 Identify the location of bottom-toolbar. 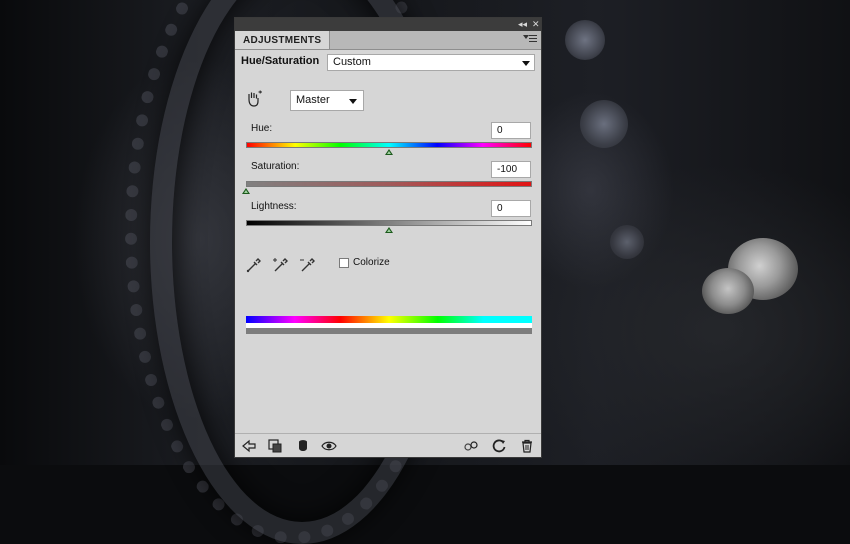
(388, 445).